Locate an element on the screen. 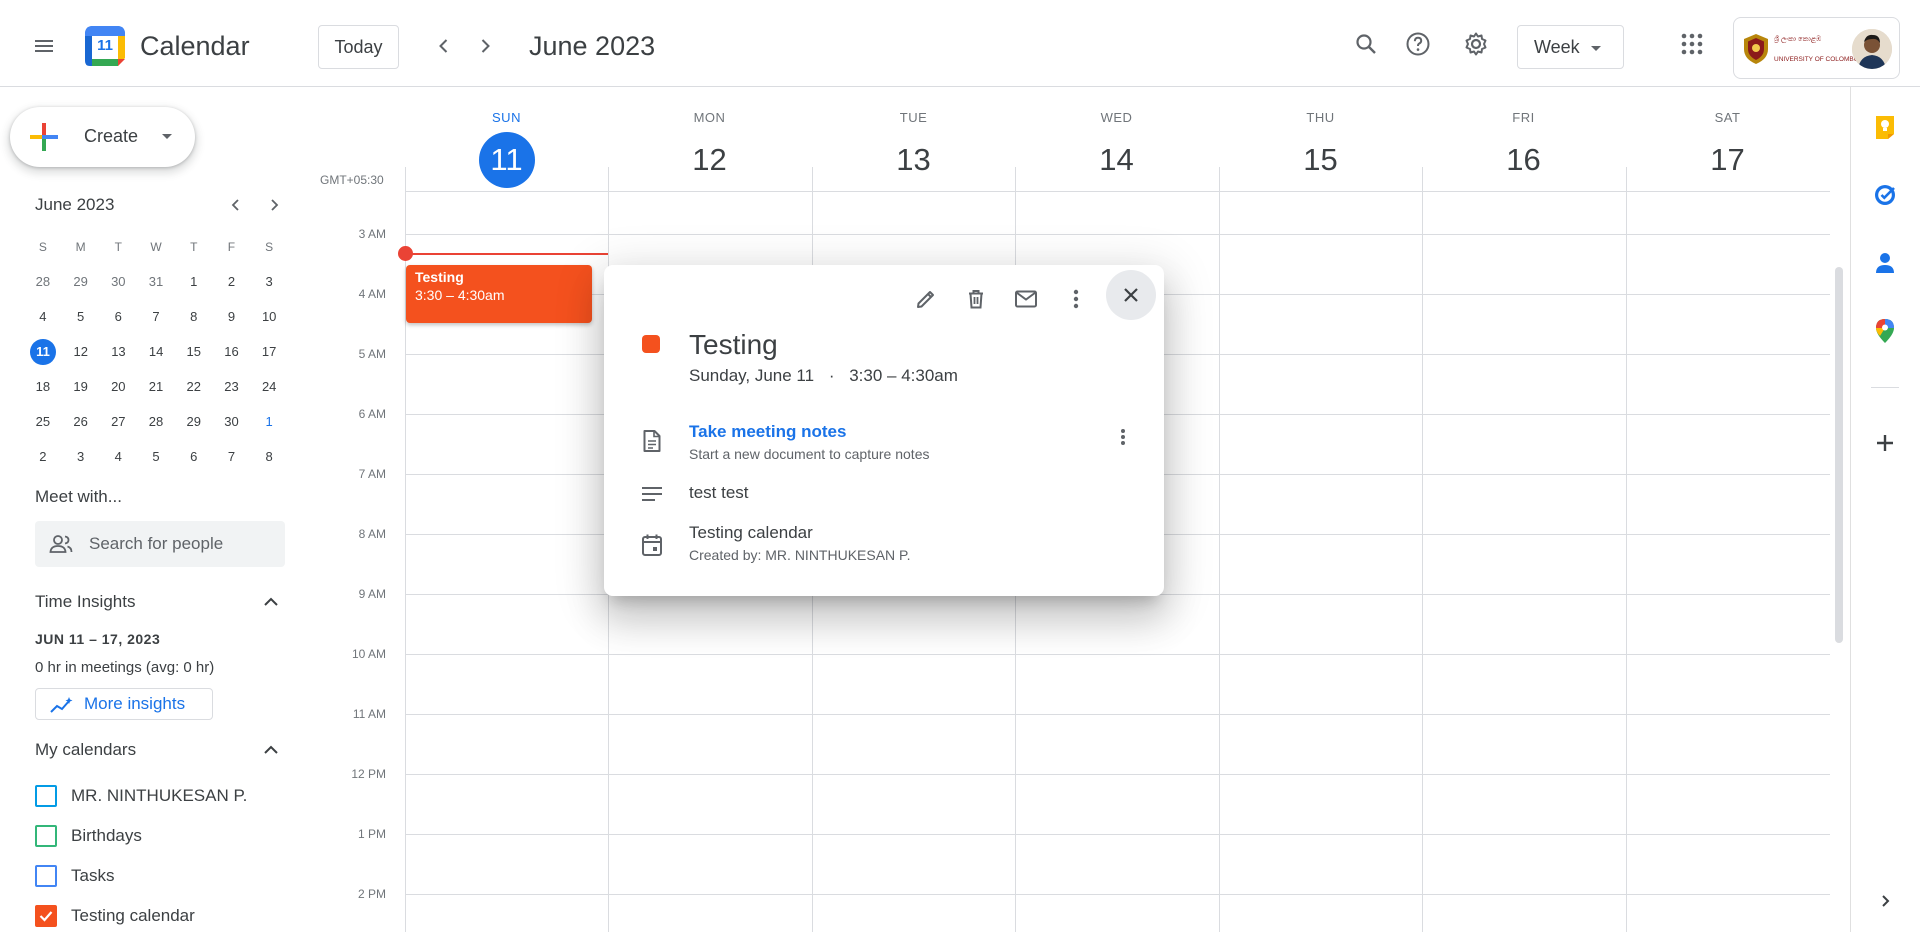  mini-calendar-day: 31 is located at coordinates (156, 282).